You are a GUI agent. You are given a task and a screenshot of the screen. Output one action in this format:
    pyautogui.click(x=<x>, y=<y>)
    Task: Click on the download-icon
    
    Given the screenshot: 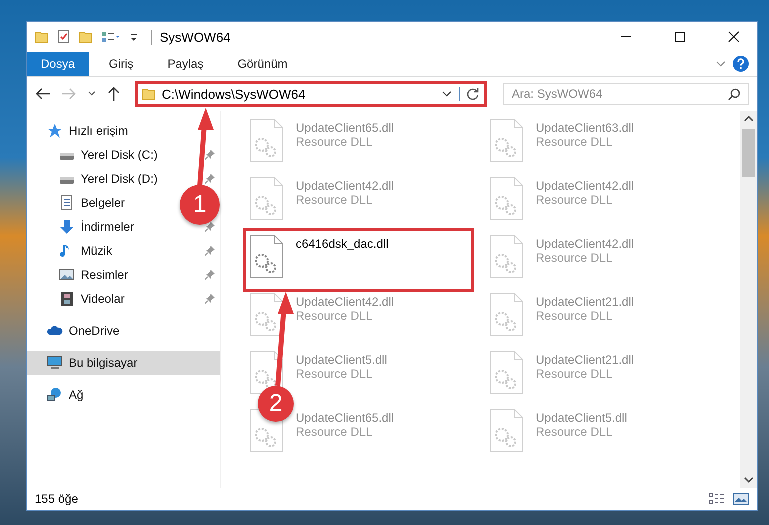 What is the action you would take?
    pyautogui.click(x=67, y=227)
    